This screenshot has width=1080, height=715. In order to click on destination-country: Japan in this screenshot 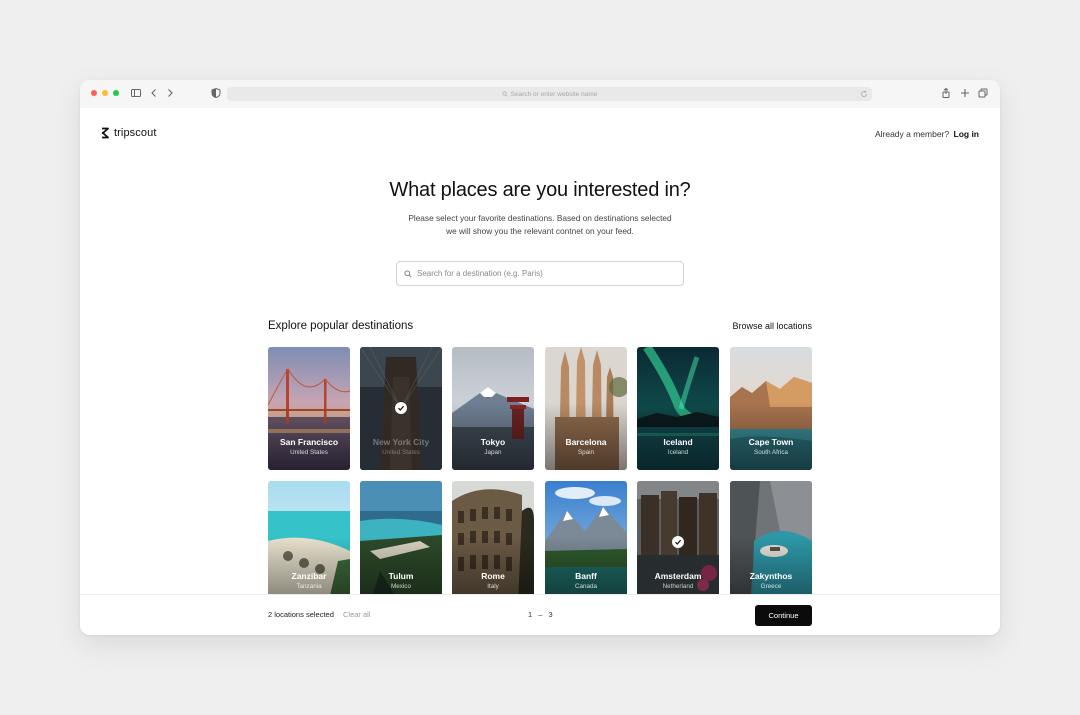, I will do `click(493, 452)`.